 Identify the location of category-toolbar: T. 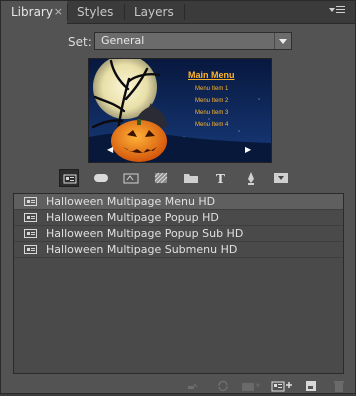
(179, 178).